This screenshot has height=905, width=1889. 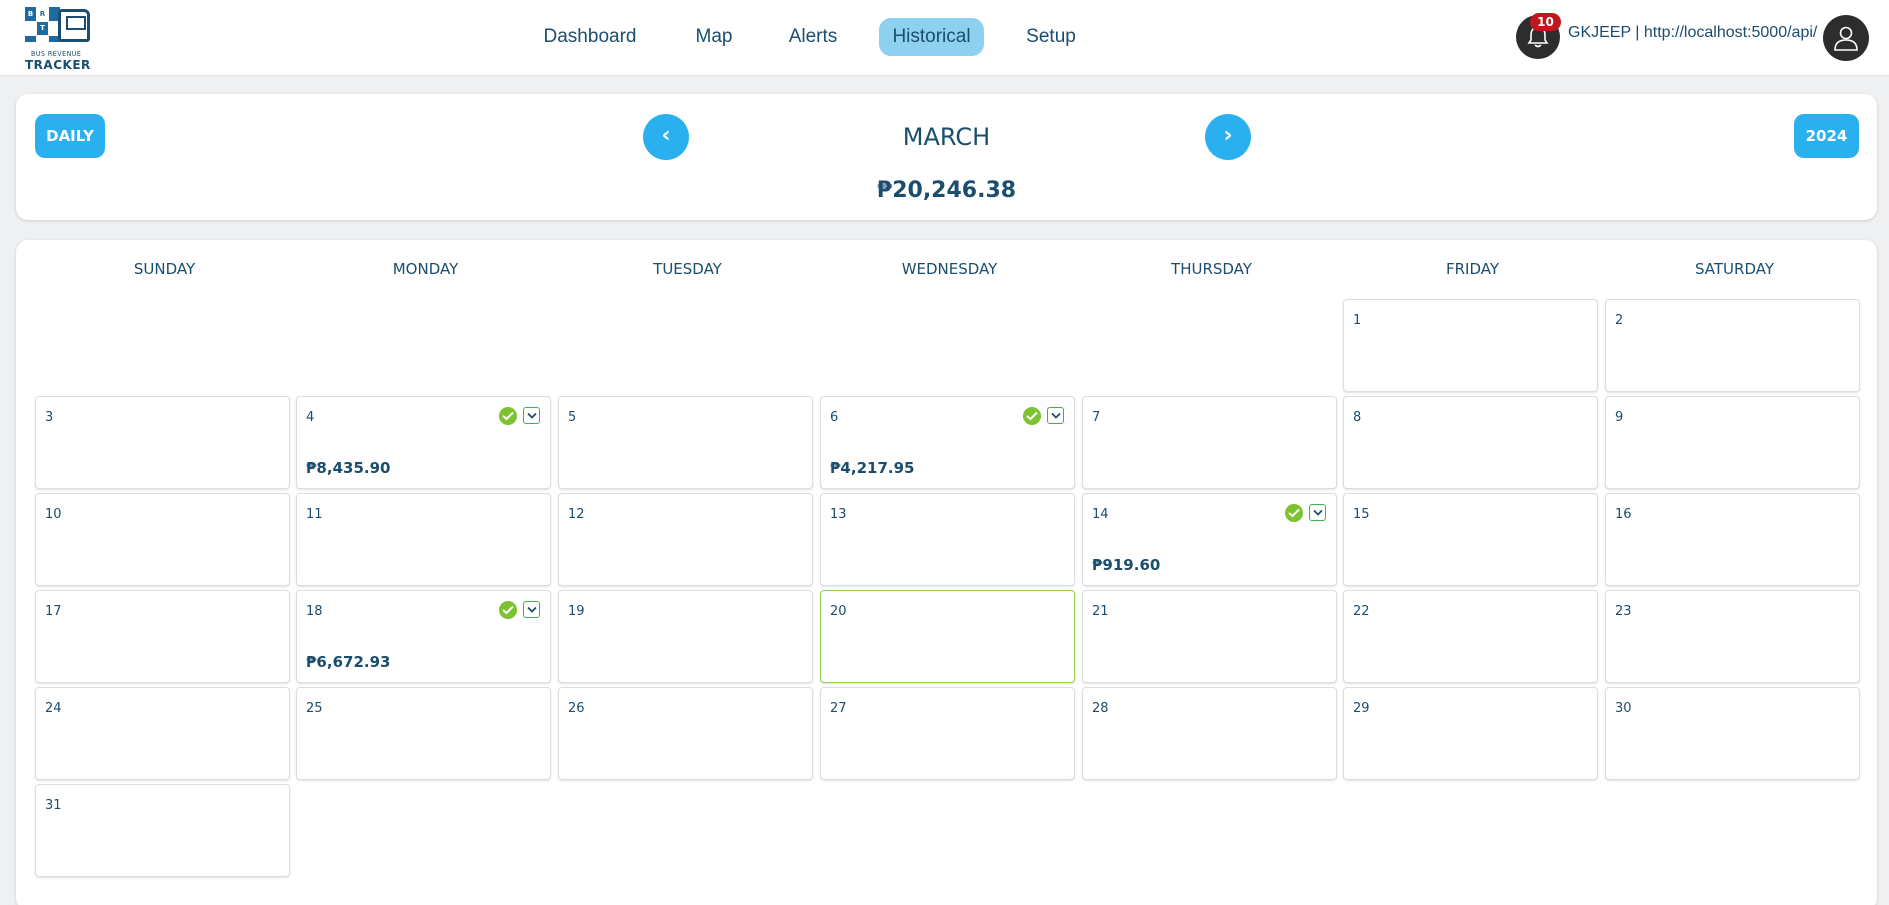 What do you see at coordinates (576, 708) in the screenshot?
I see `day-number: 26` at bounding box center [576, 708].